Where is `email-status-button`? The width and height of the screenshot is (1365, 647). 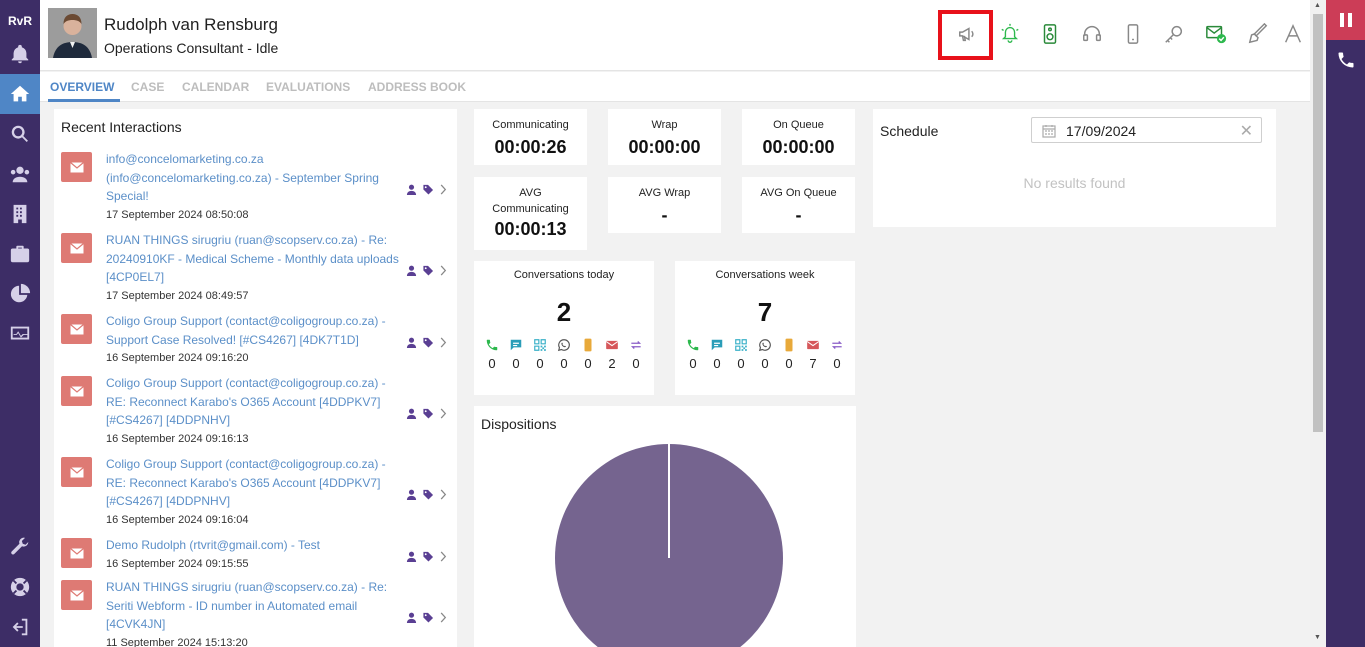
email-status-button is located at coordinates (1216, 34).